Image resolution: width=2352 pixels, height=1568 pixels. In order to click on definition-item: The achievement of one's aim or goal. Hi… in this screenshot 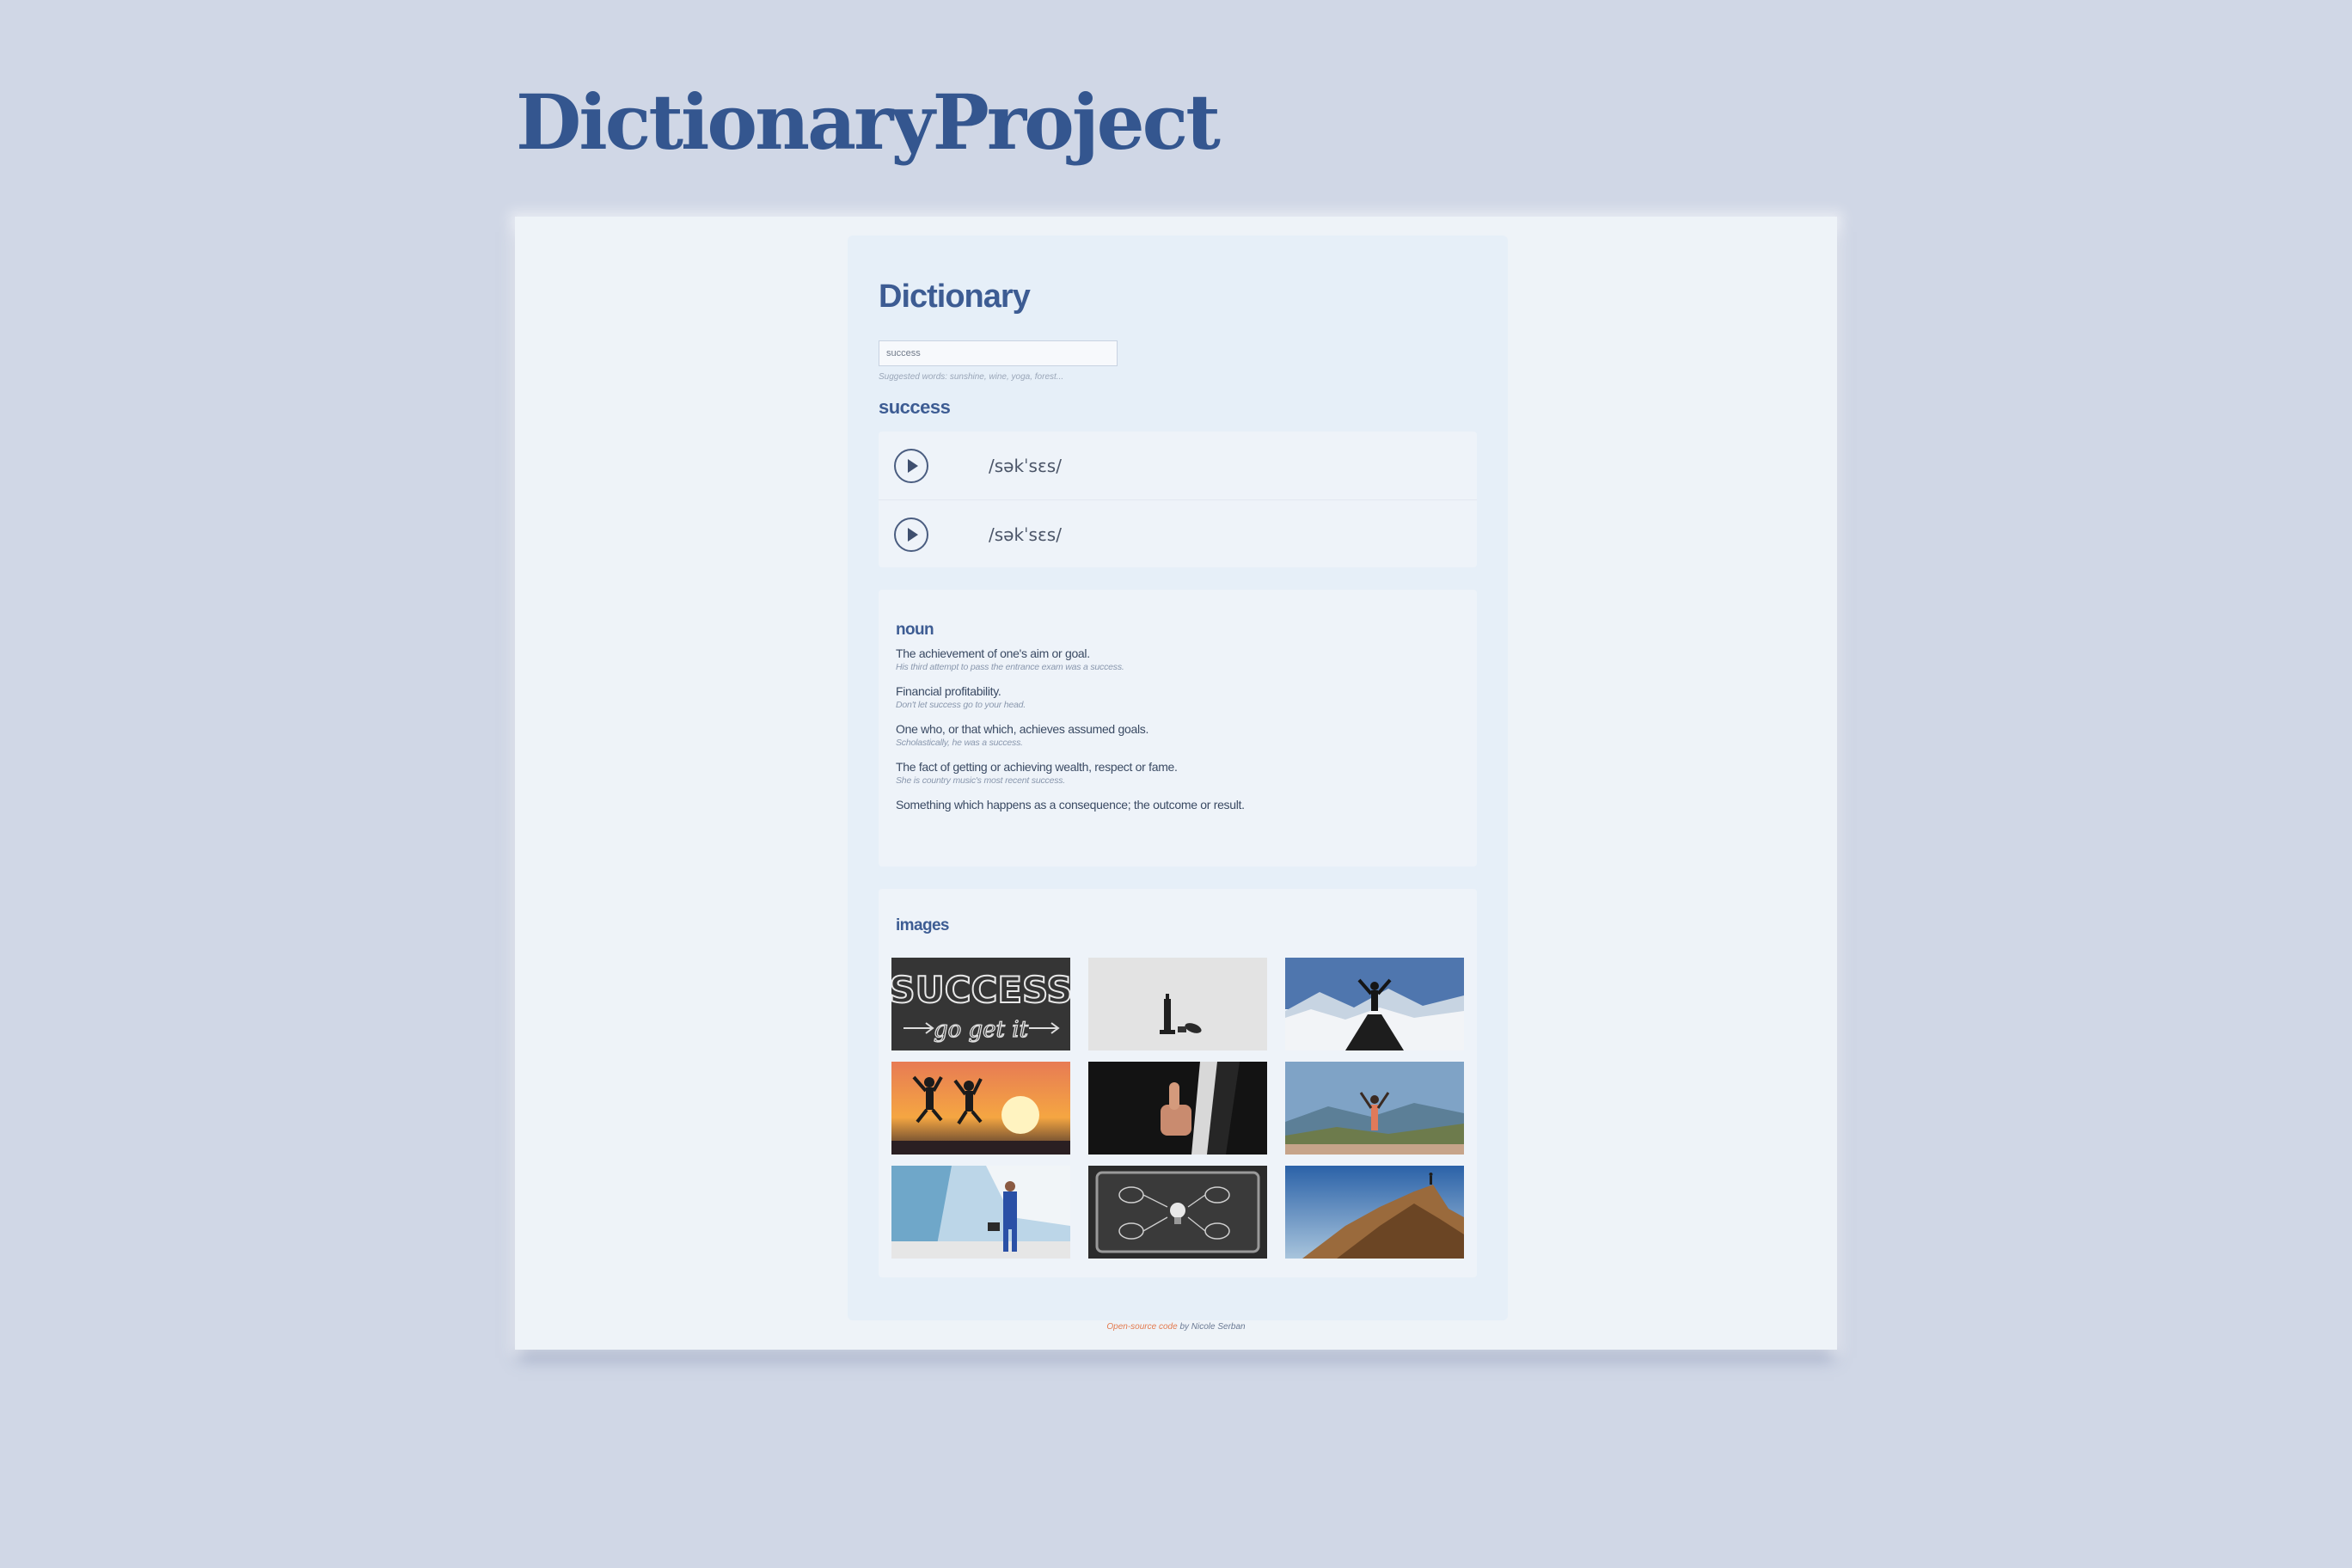, I will do `click(1179, 659)`.